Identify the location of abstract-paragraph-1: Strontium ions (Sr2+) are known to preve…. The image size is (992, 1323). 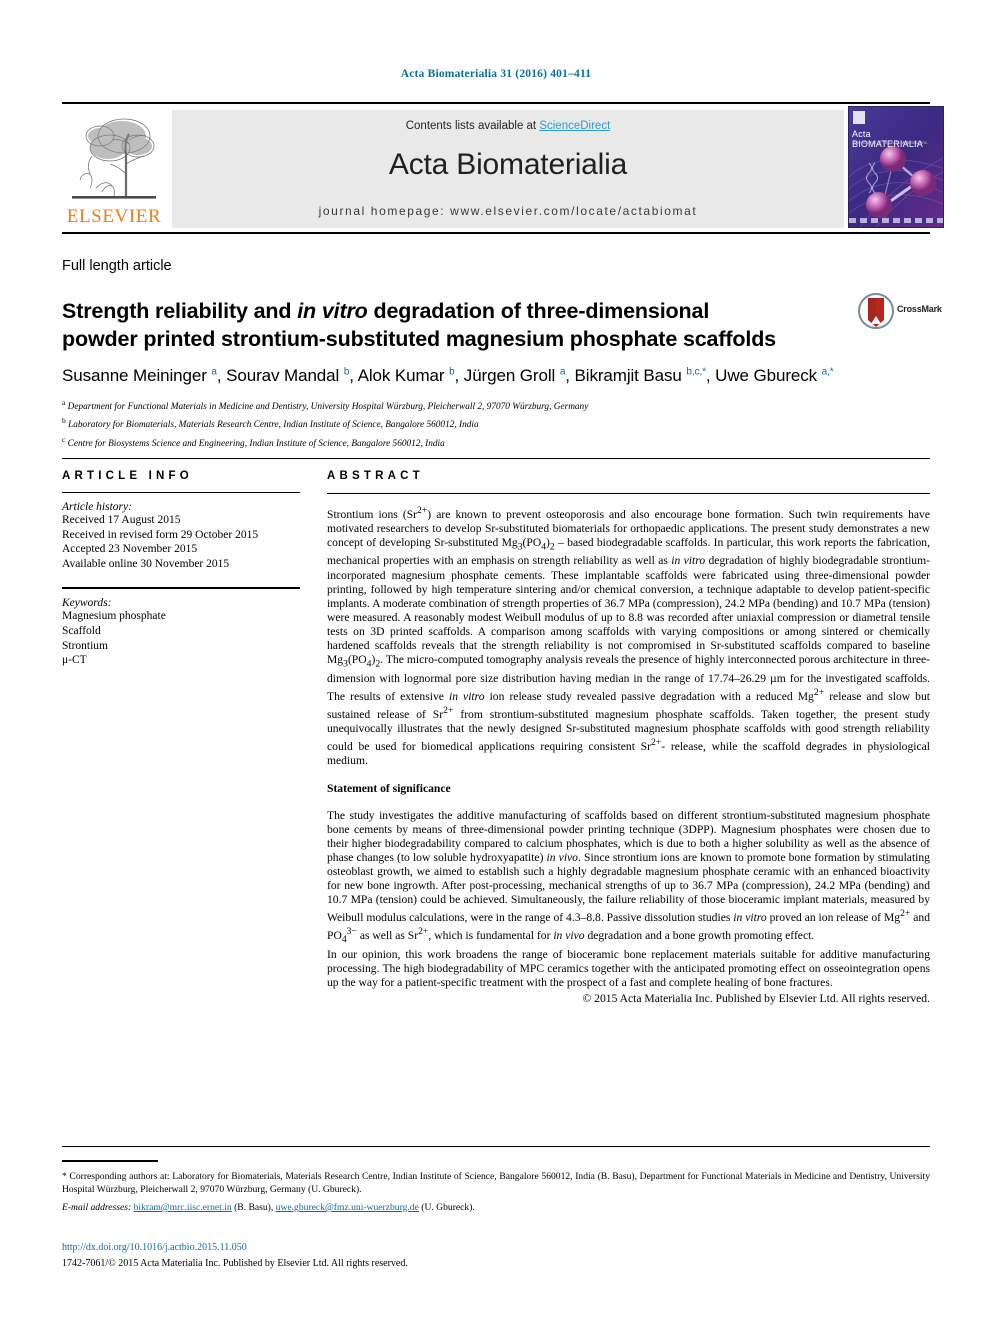
(628, 636).